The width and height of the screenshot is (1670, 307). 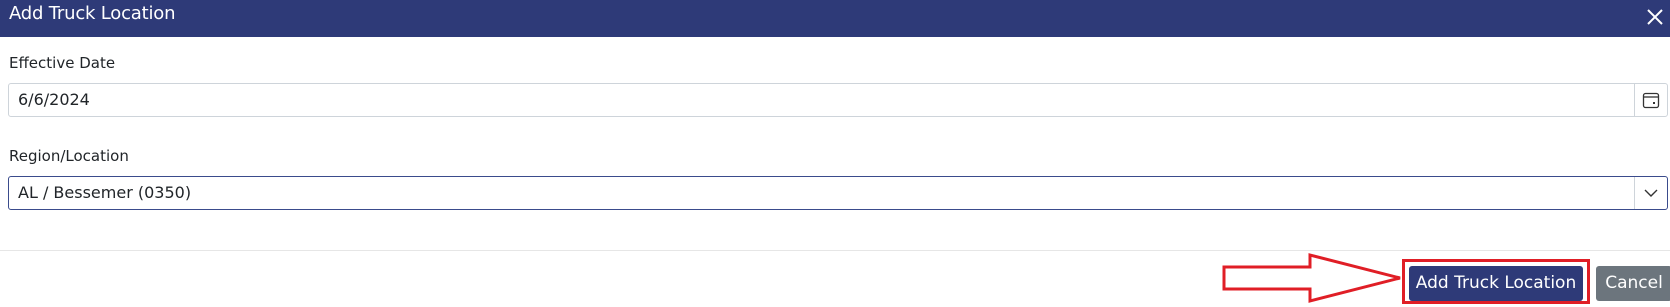 I want to click on region-location-label: Region/Location, so click(x=69, y=156).